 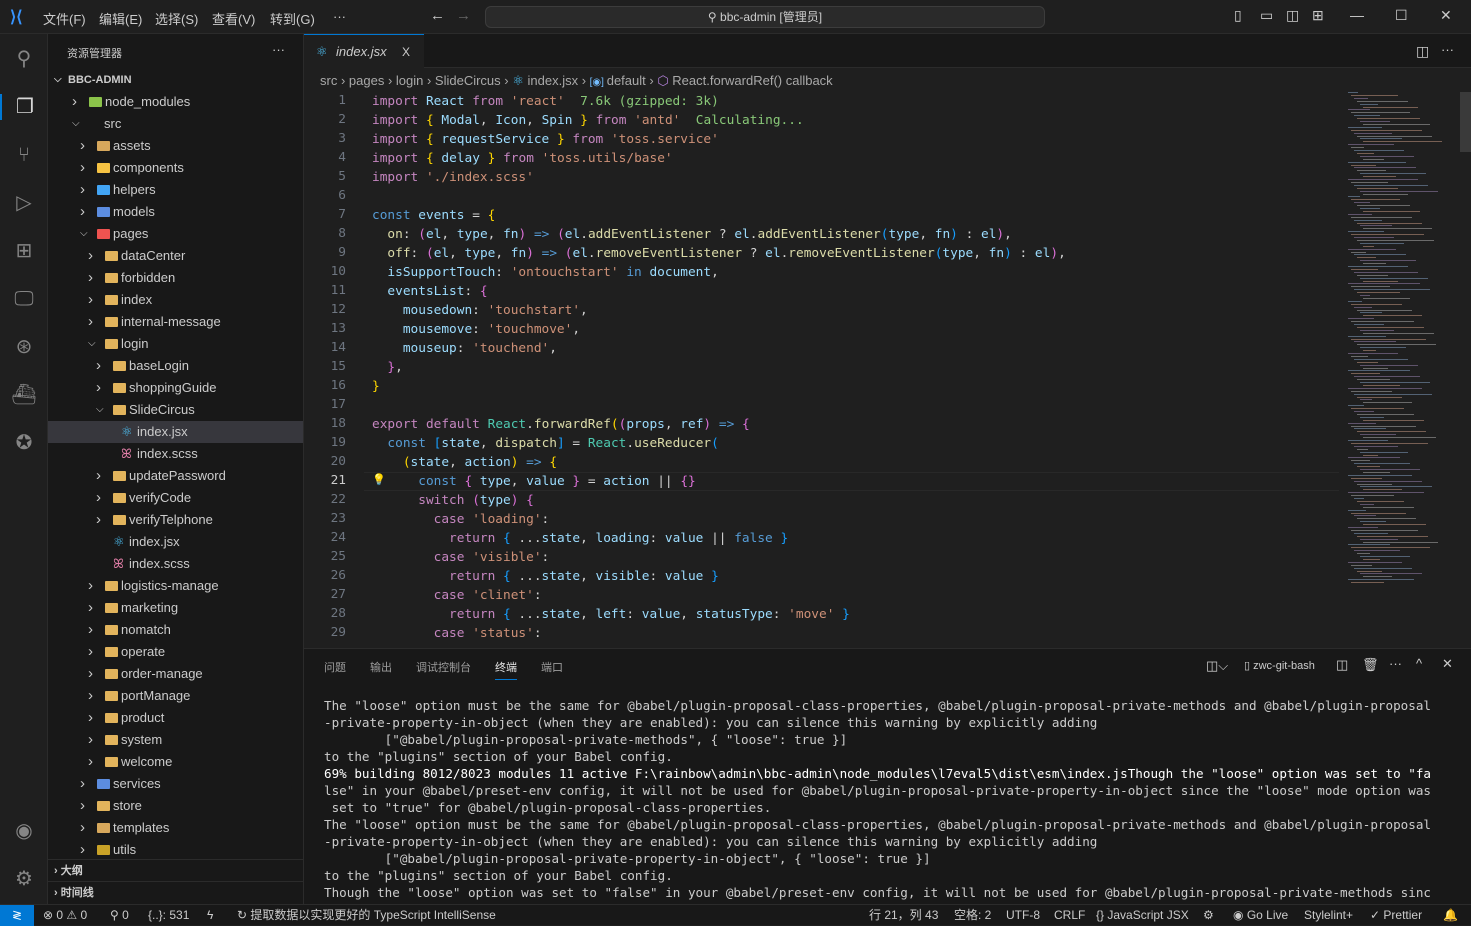 What do you see at coordinates (443, 667) in the screenshot?
I see `panel-tab: 调试控制台` at bounding box center [443, 667].